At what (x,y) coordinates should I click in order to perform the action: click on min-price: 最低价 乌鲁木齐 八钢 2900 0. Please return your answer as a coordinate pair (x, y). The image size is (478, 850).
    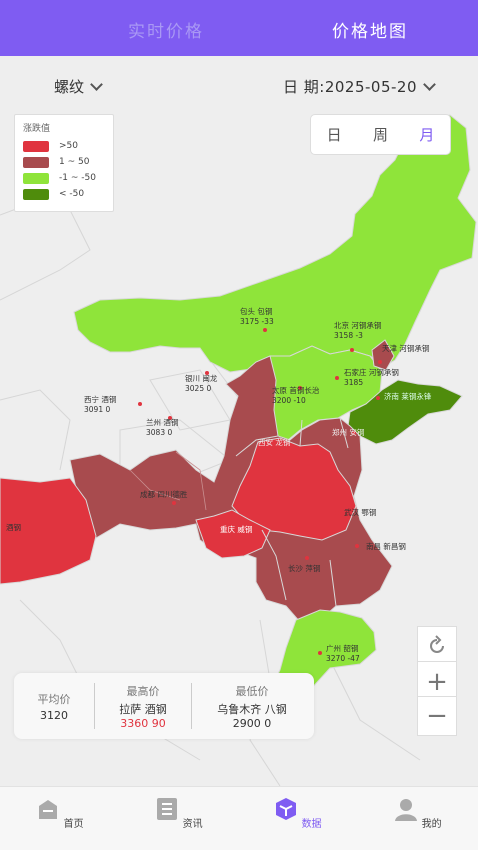
    Looking at the image, I should click on (252, 706).